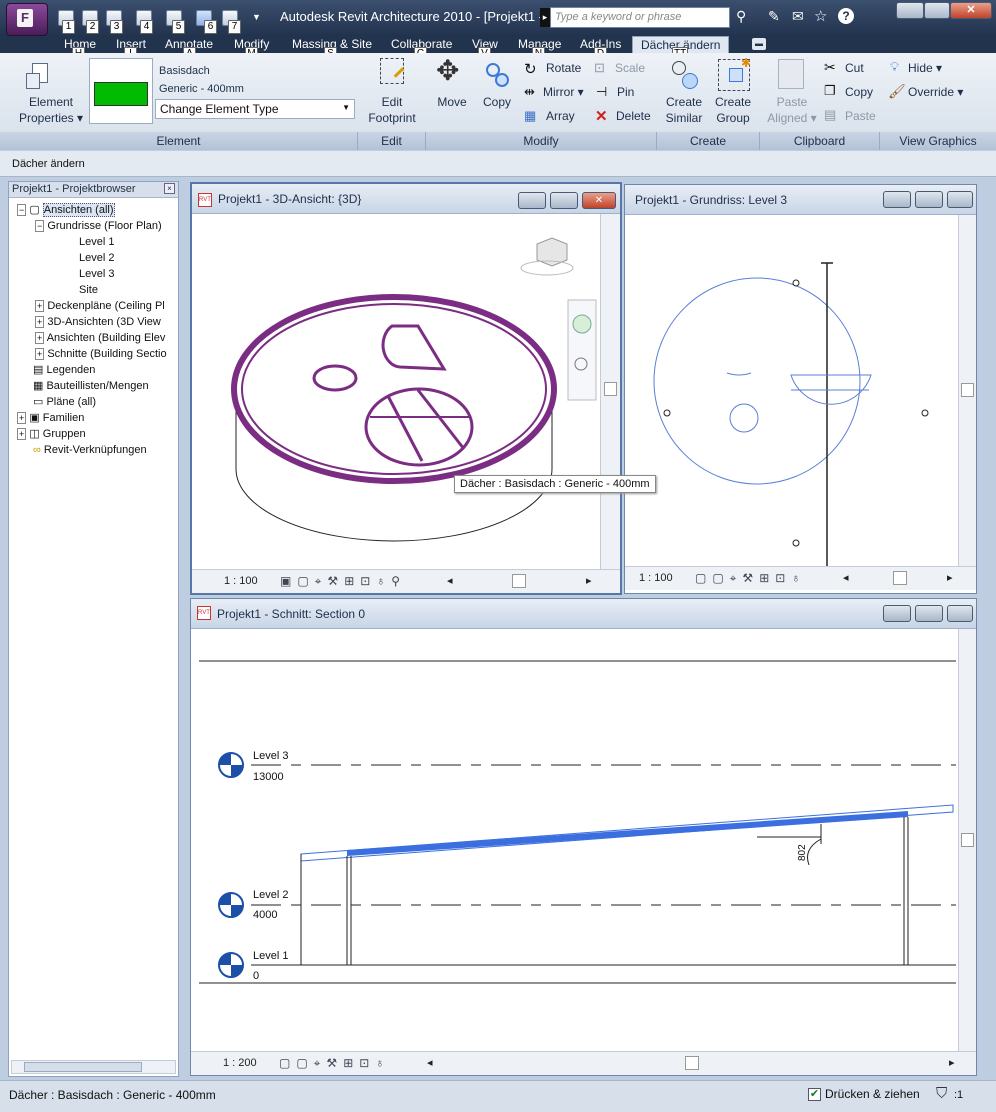 The image size is (996, 1112). Describe the element at coordinates (95, 210) in the screenshot. I see `tree-item-ansichten: − ▢ Ansichten (all)` at that location.